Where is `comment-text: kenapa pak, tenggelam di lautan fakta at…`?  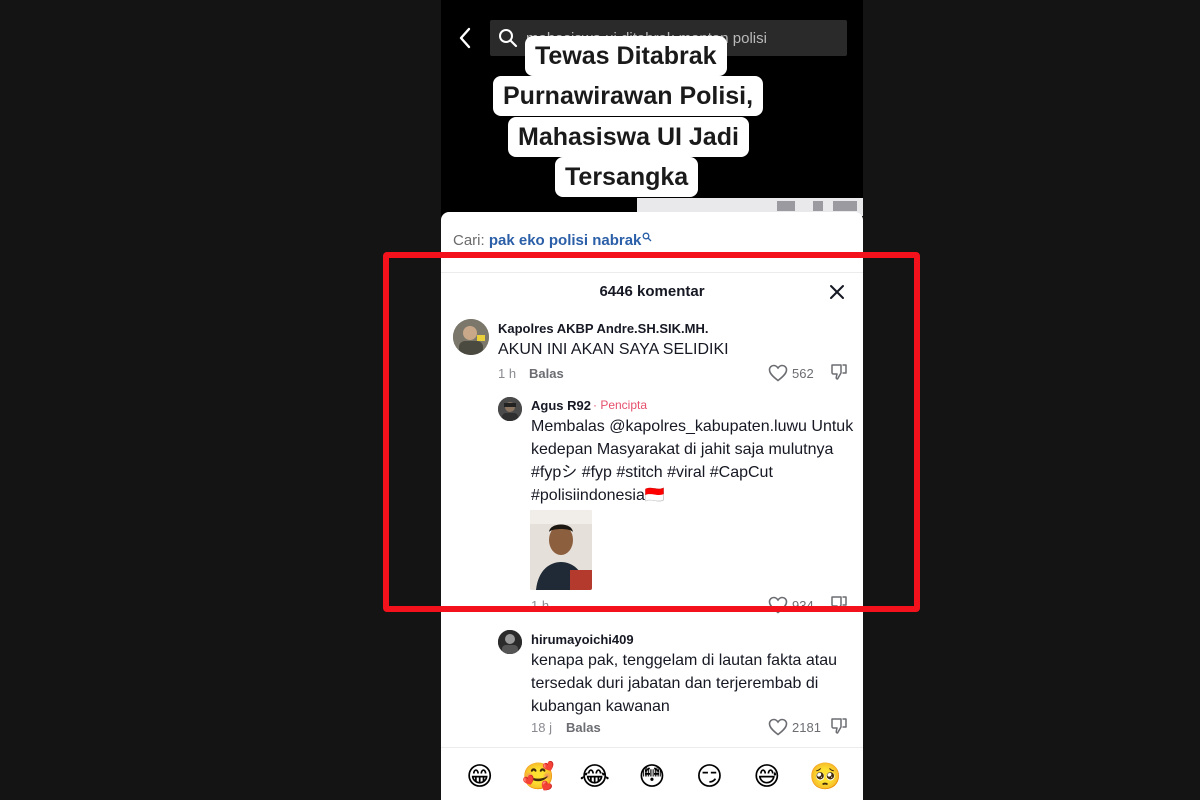 comment-text: kenapa pak, tenggelam di lautan fakta at… is located at coordinates (684, 683).